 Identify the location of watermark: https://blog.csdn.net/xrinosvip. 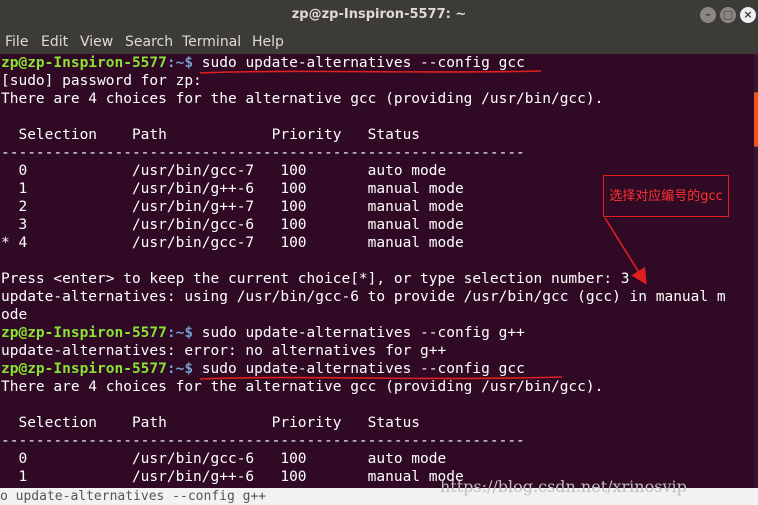
(563, 486).